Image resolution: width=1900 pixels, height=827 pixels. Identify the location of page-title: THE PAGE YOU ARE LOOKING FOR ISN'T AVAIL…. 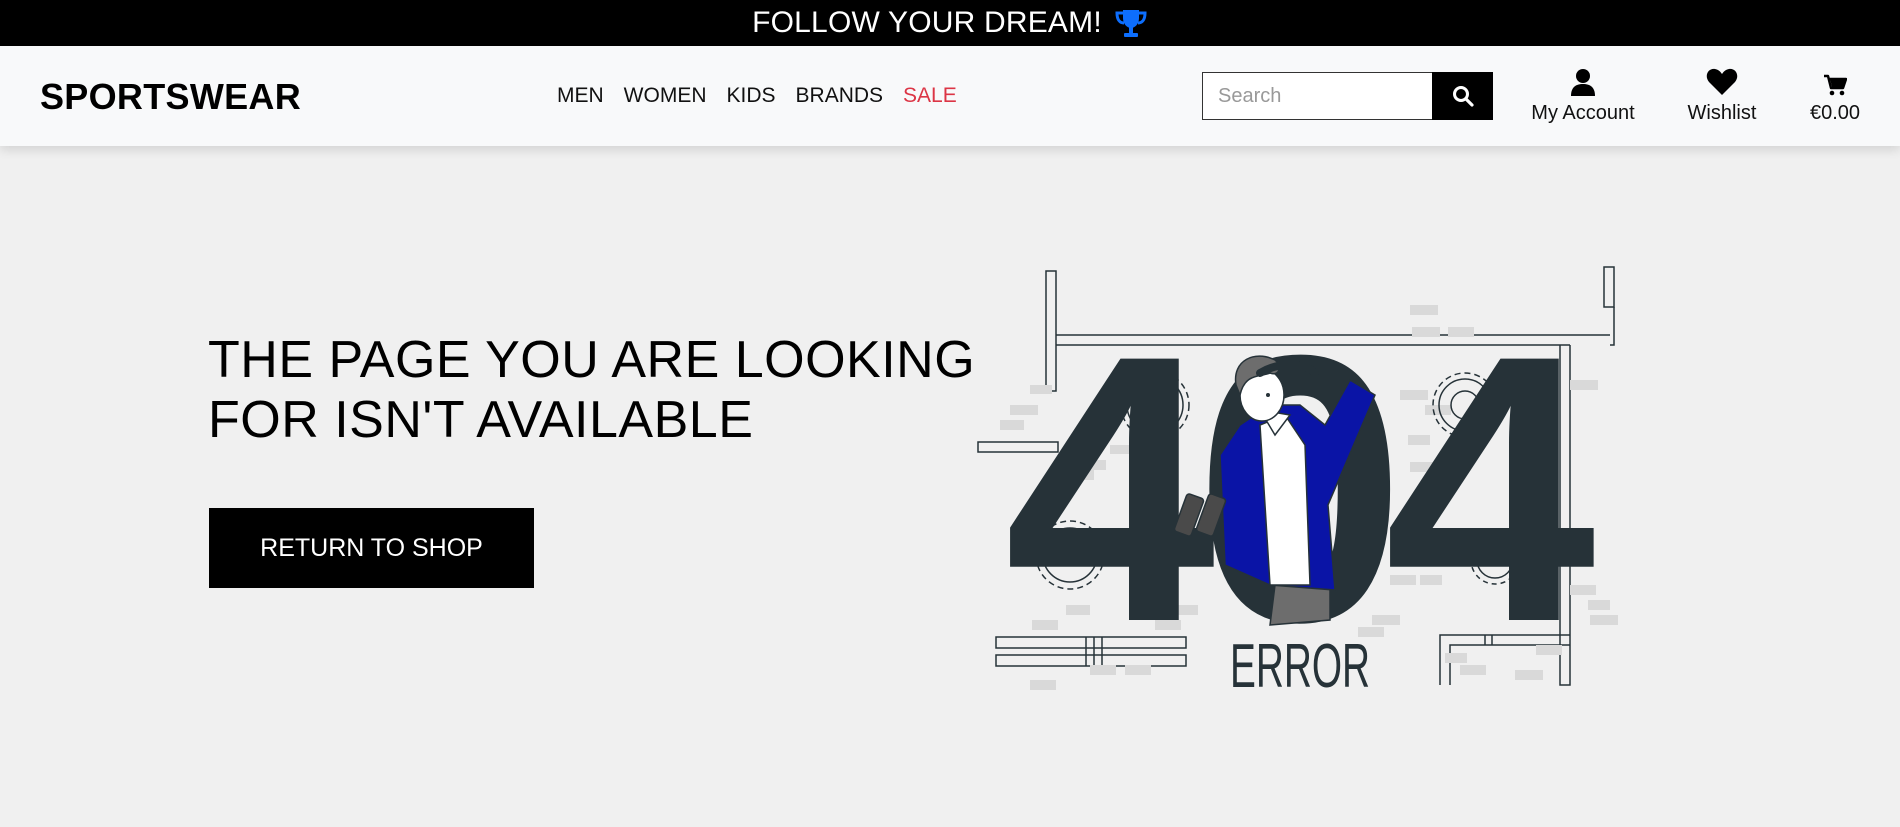
(591, 390).